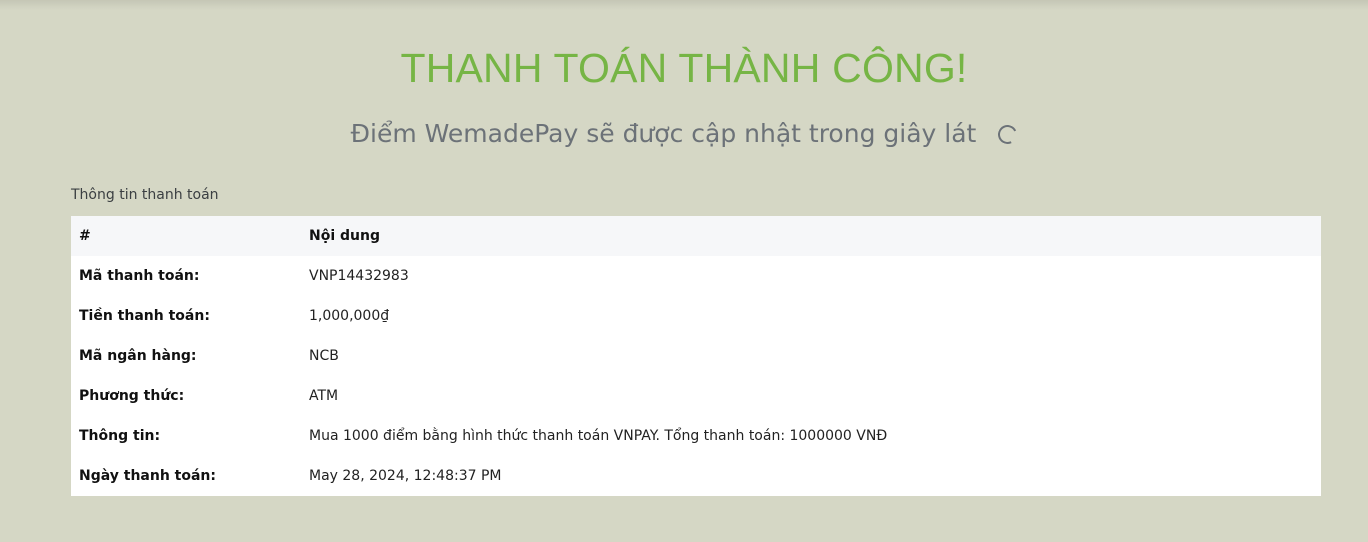  I want to click on column-header-index: #, so click(85, 236).